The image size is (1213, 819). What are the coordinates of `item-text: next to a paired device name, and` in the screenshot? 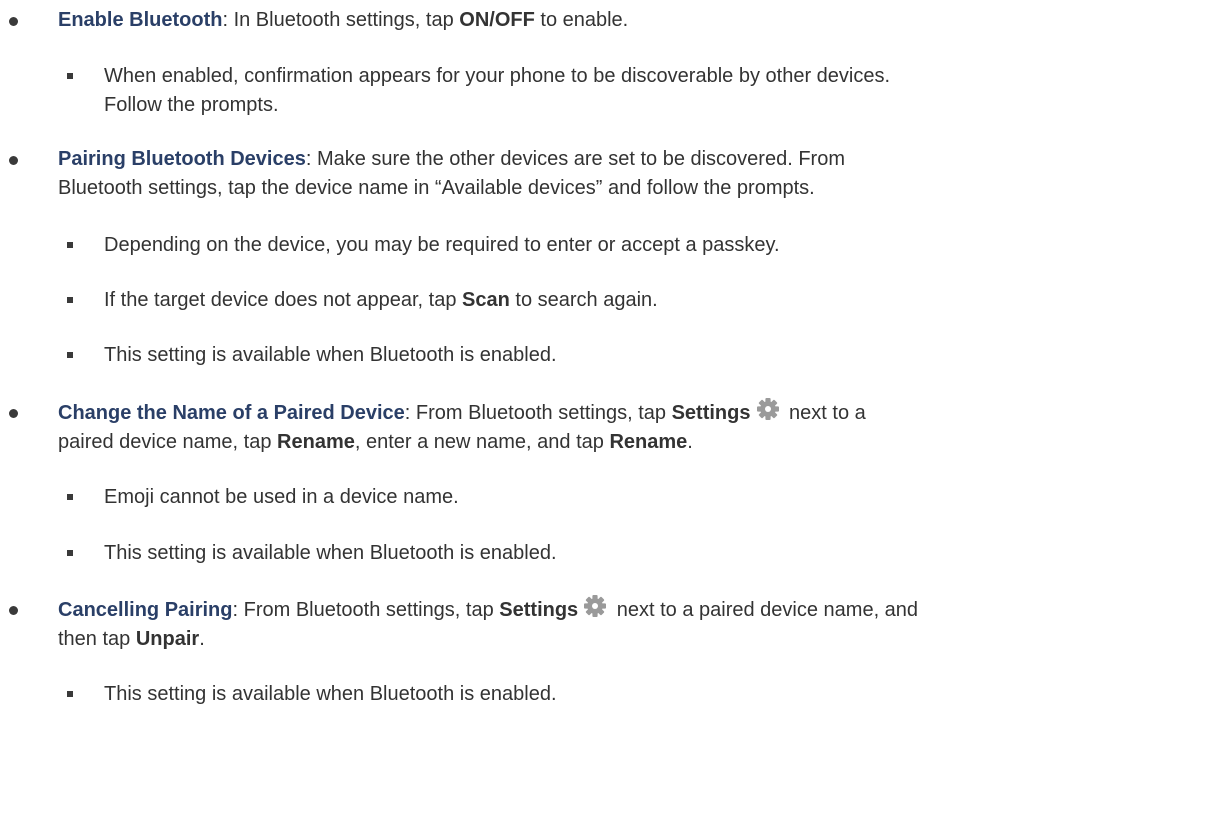 It's located at (765, 610).